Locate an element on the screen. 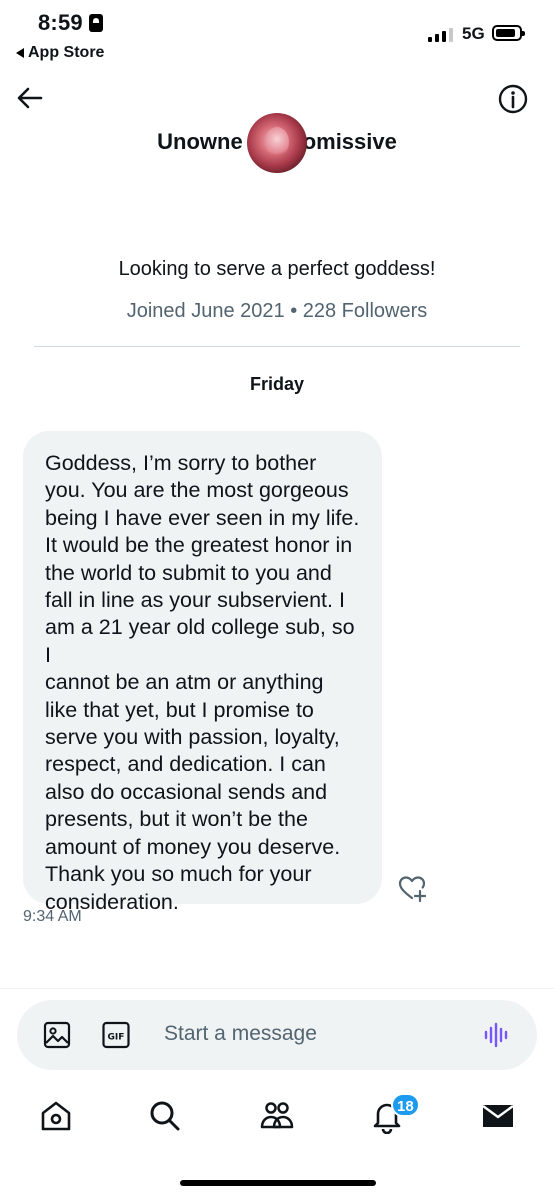  notifications-badge: 18 is located at coordinates (405, 1105).